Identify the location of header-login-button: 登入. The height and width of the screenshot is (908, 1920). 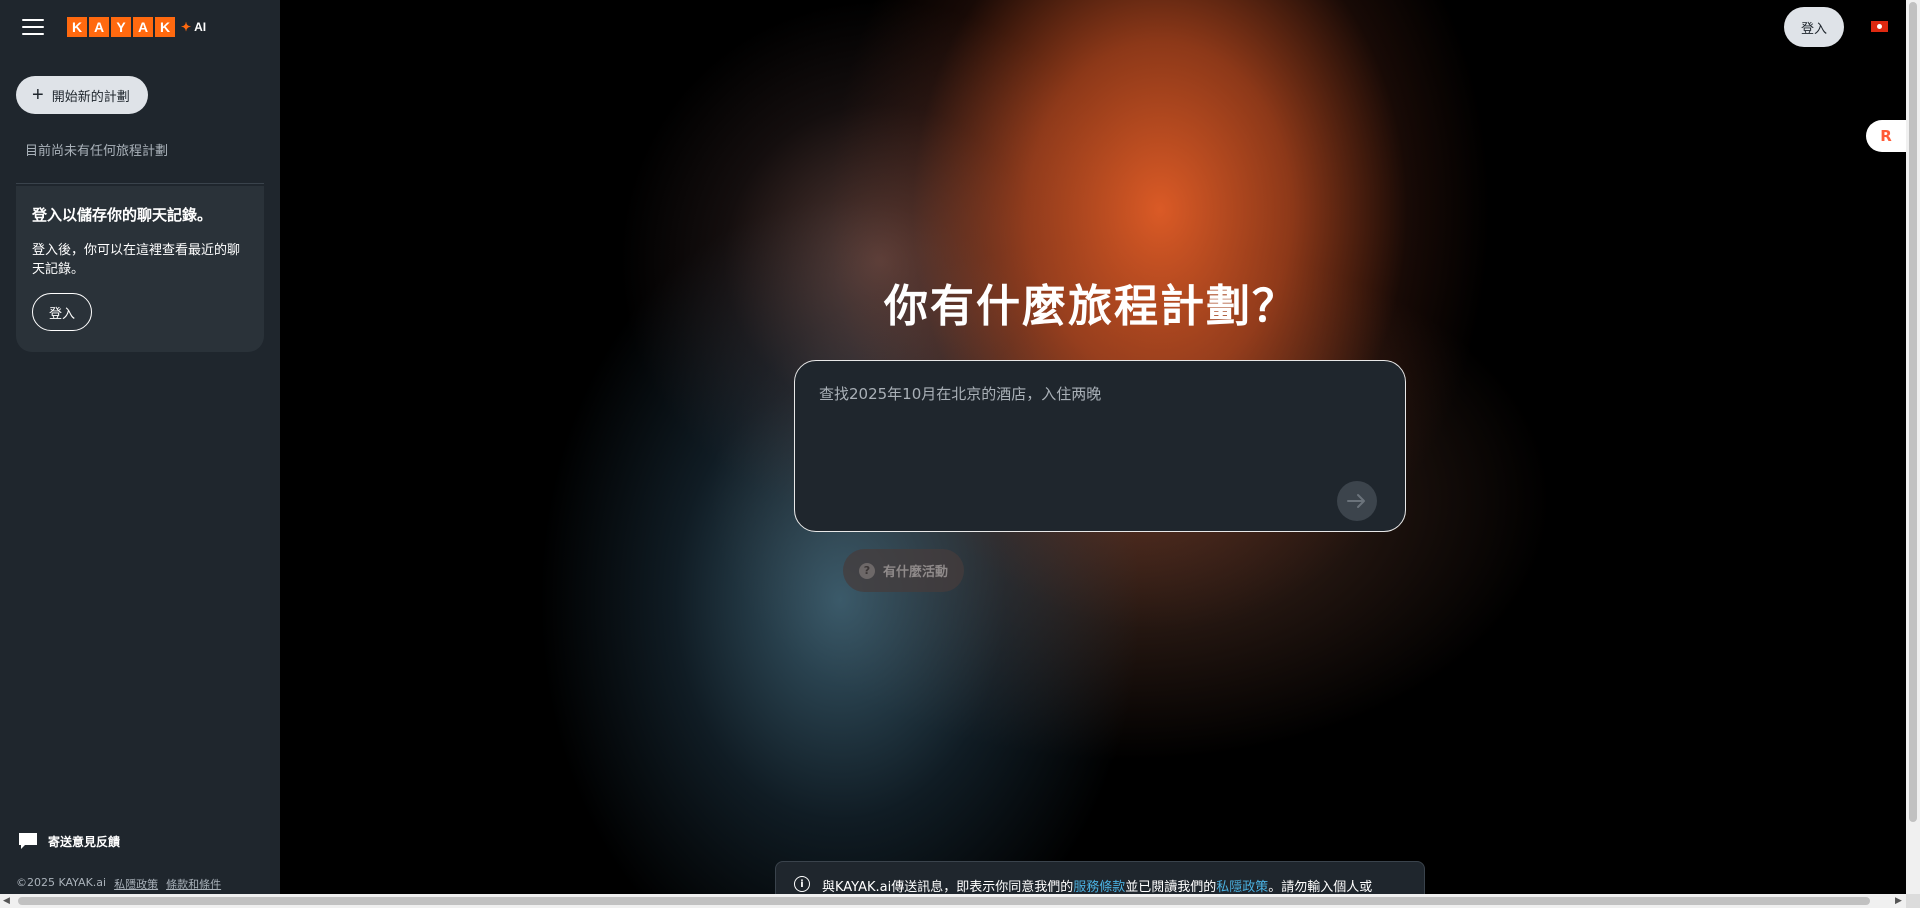
(1814, 27).